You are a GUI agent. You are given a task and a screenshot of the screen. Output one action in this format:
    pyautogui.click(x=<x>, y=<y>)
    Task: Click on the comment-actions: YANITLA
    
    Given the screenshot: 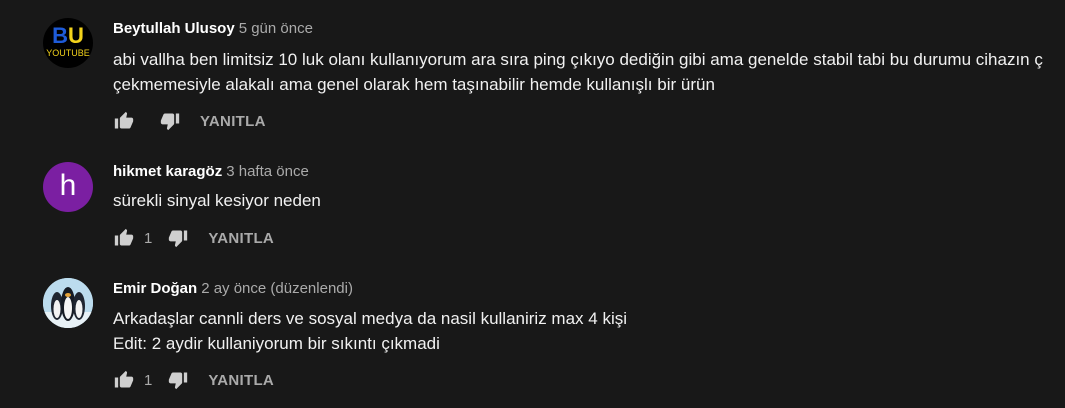 What is the action you would take?
    pyautogui.click(x=189, y=121)
    